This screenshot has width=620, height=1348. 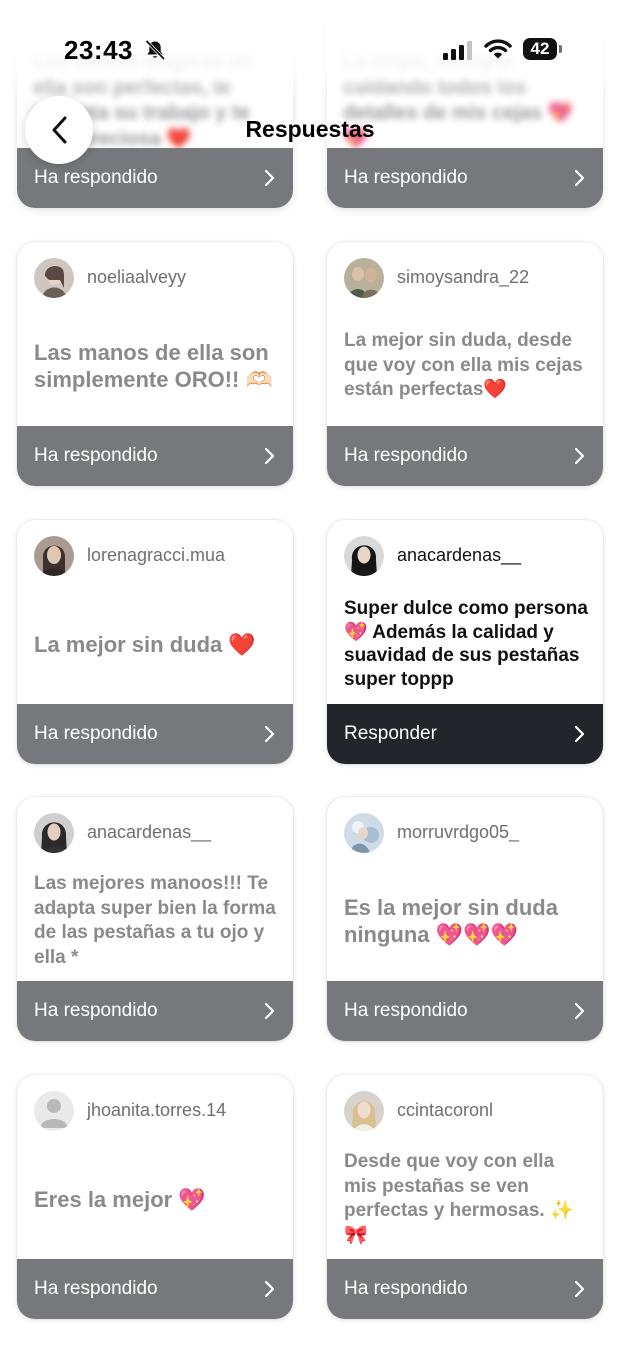 What do you see at coordinates (498, 49) in the screenshot?
I see `wifi-icon` at bounding box center [498, 49].